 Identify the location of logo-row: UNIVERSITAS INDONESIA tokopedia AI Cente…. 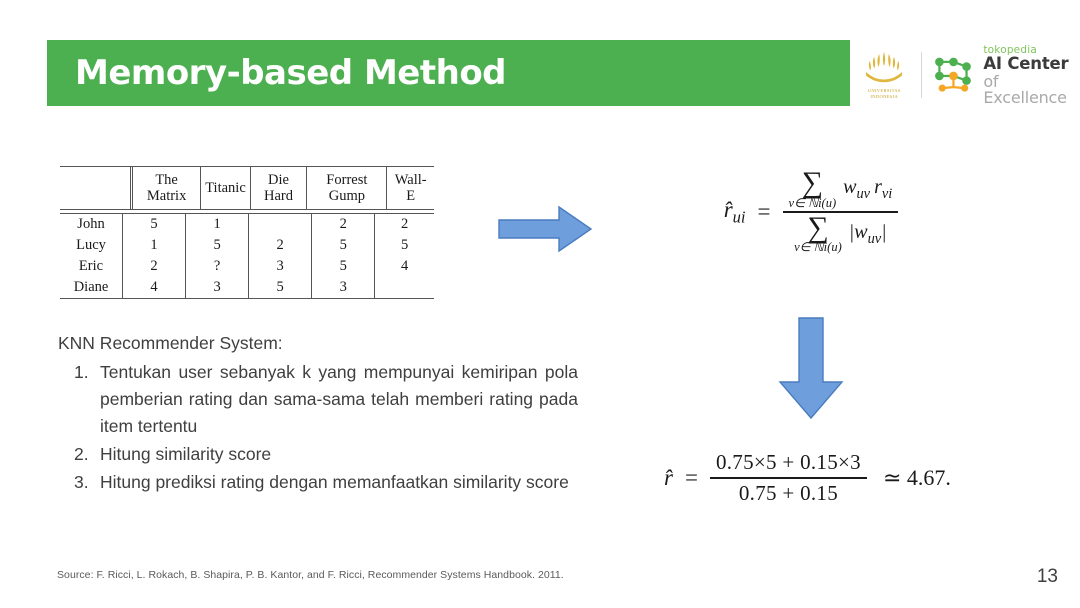
(969, 75).